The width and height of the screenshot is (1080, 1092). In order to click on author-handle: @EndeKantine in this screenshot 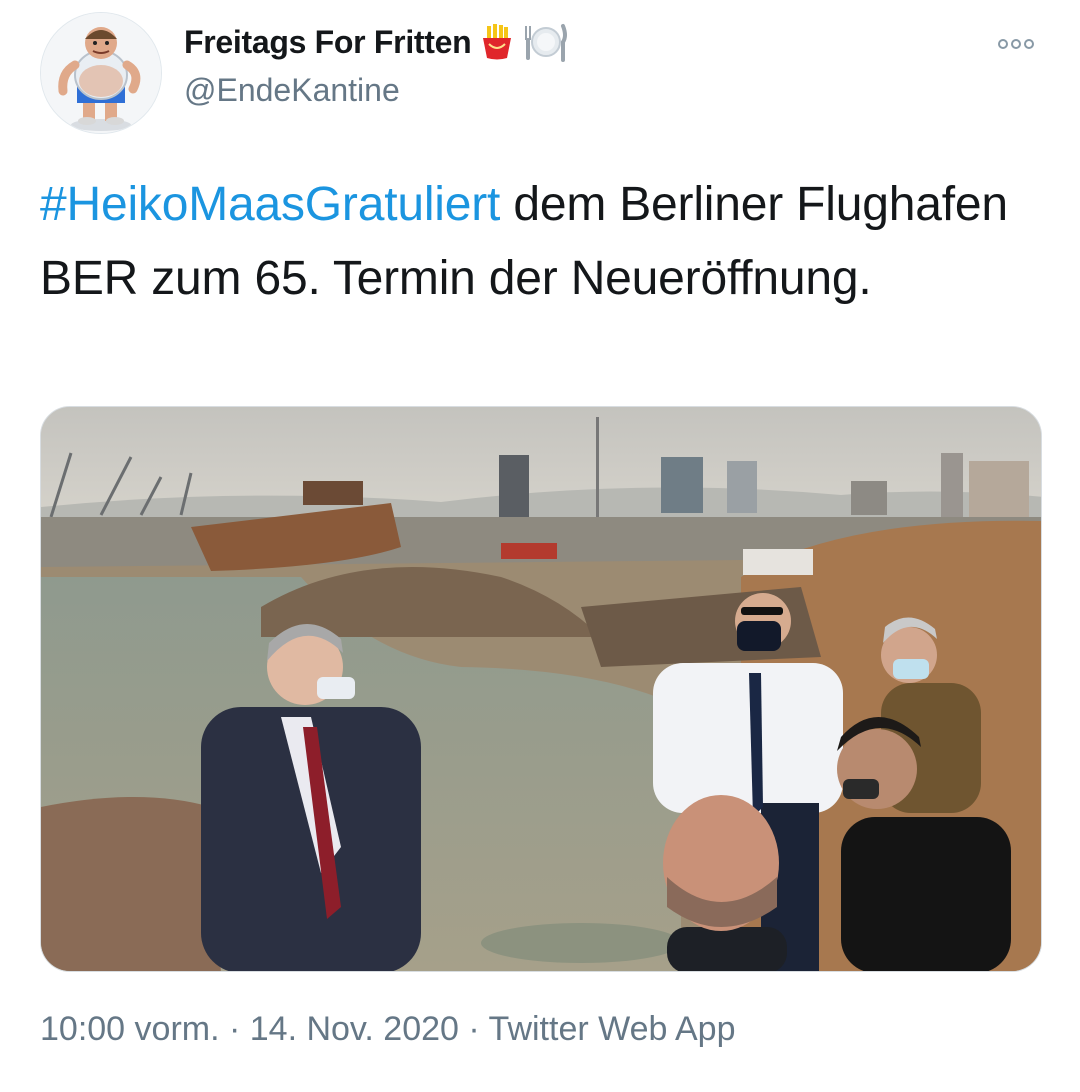, I will do `click(292, 90)`.